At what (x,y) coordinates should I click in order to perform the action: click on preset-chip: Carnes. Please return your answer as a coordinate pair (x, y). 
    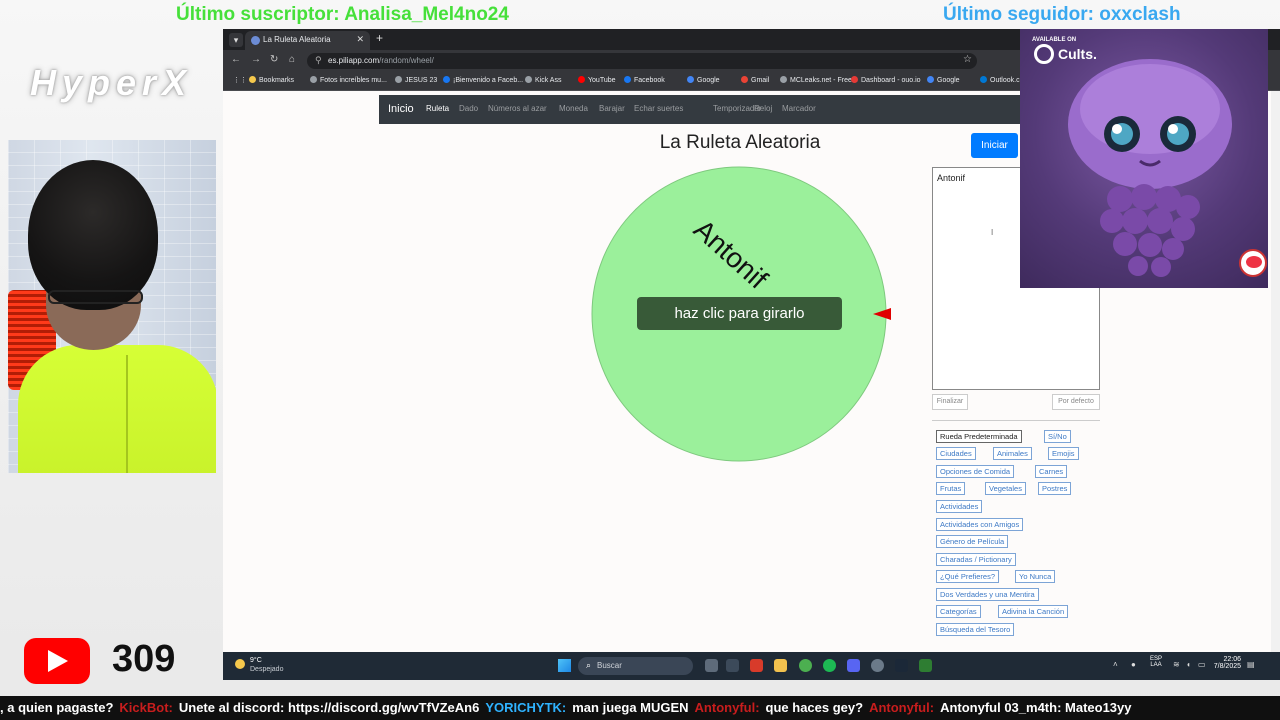
    Looking at the image, I should click on (1051, 471).